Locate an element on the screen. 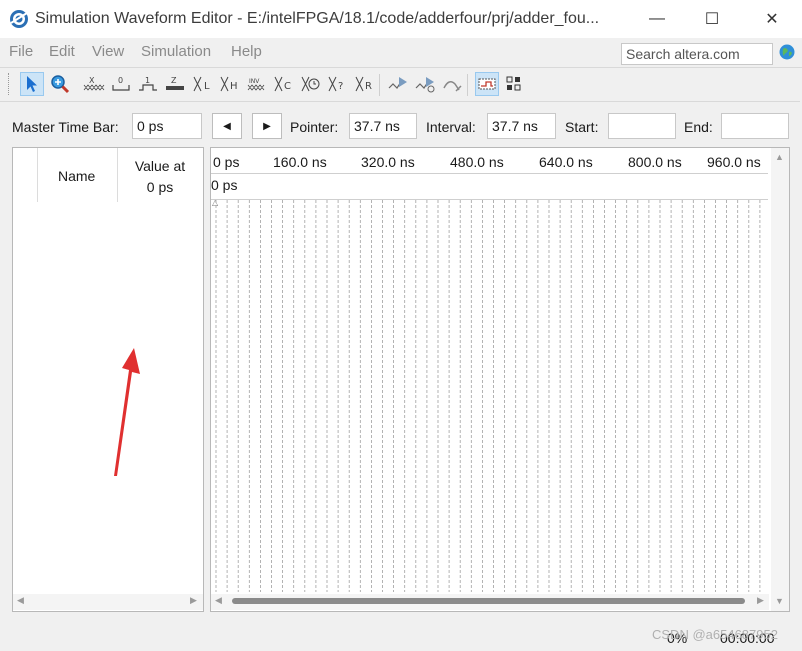  forcing-low-button: 0 is located at coordinates (121, 84).